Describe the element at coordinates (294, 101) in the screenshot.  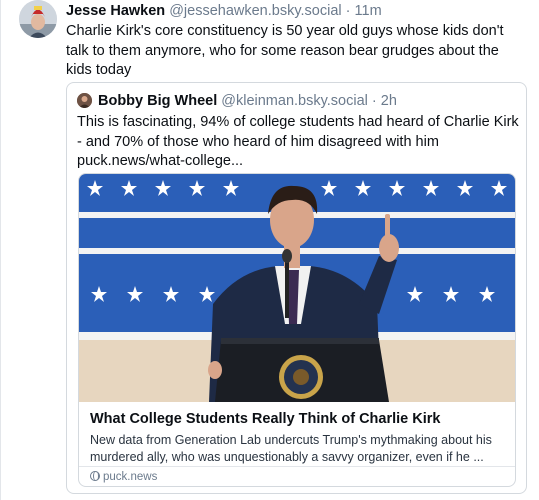
I see `quoted-author-handle: @kleinman.bsky.social` at that location.